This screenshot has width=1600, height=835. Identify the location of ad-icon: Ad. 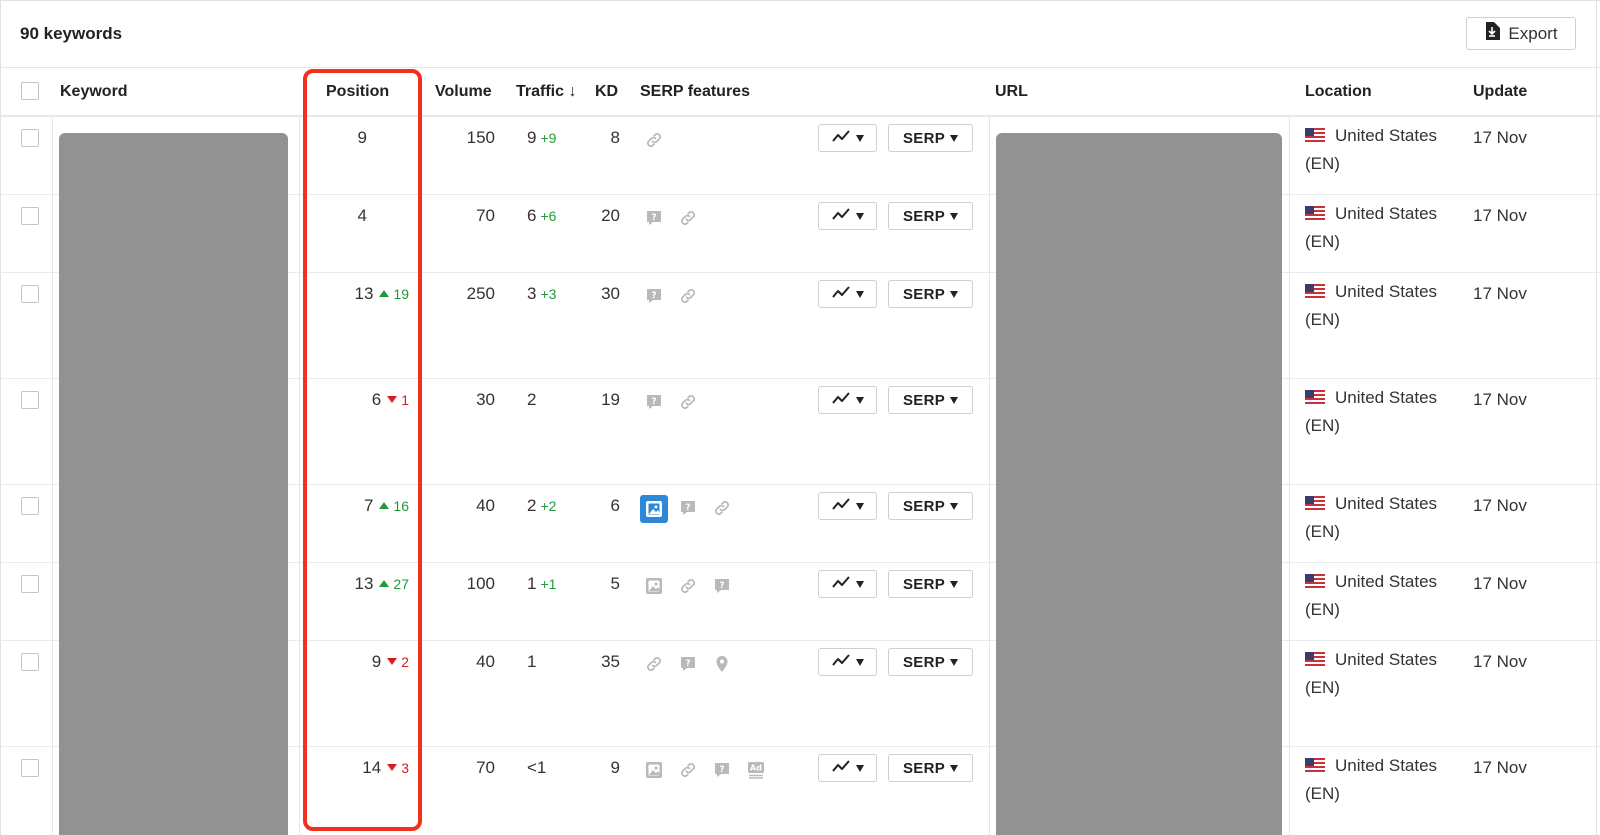
(756, 770).